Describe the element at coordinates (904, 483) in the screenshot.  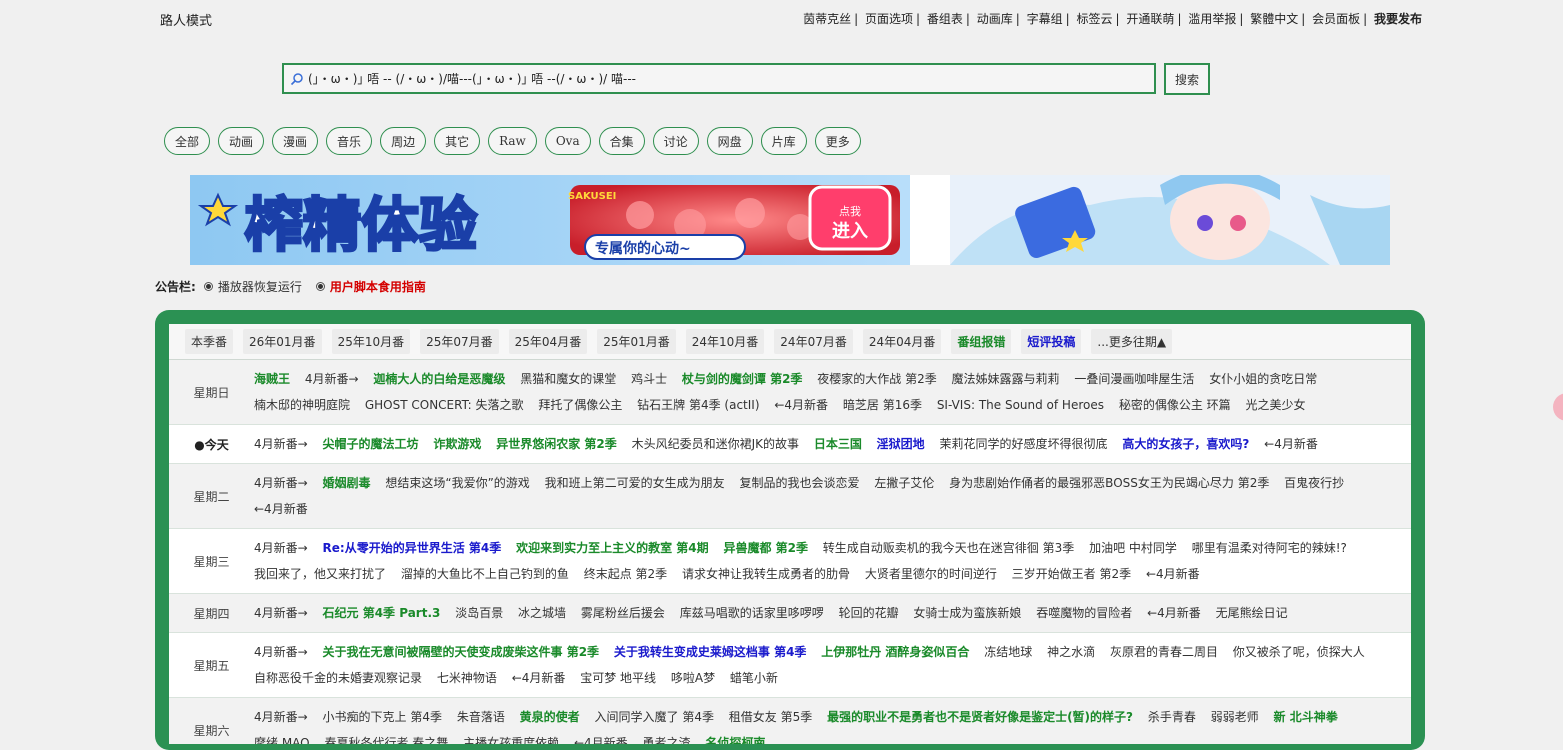
I see `anime-title-link: 左撇子艾伦` at that location.